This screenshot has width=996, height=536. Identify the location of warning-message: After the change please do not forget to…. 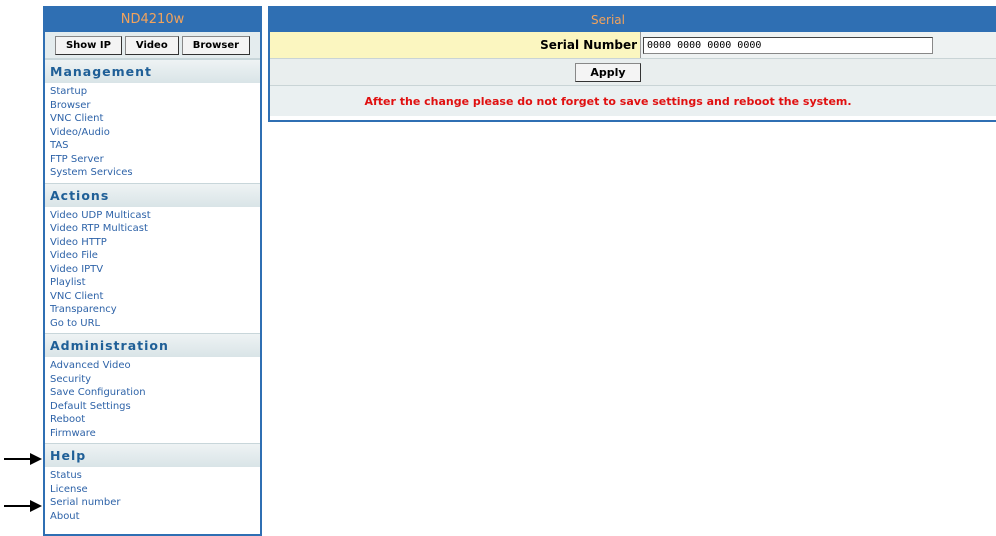
(633, 101).